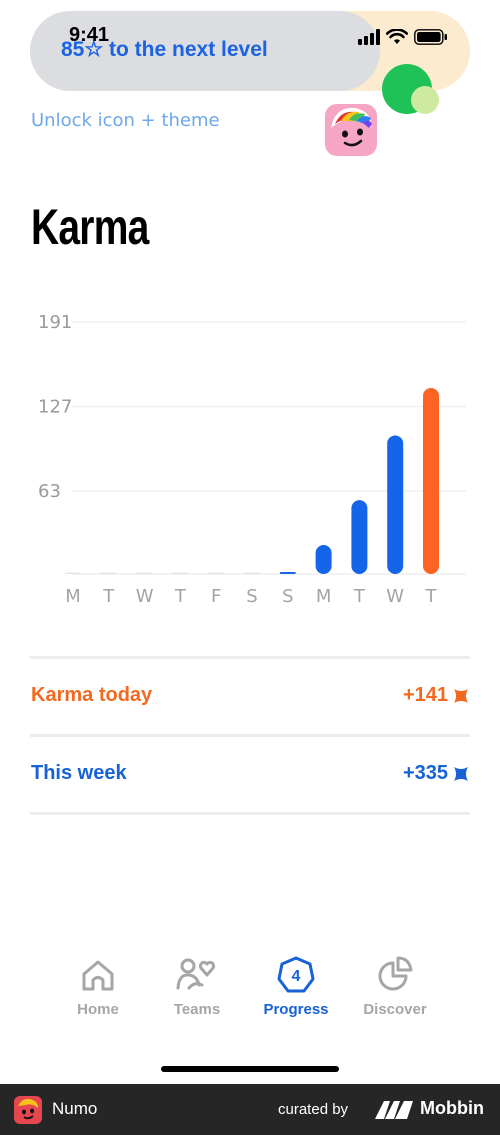 This screenshot has height=1135, width=500. What do you see at coordinates (250, 1069) in the screenshot?
I see `home-indicator` at bounding box center [250, 1069].